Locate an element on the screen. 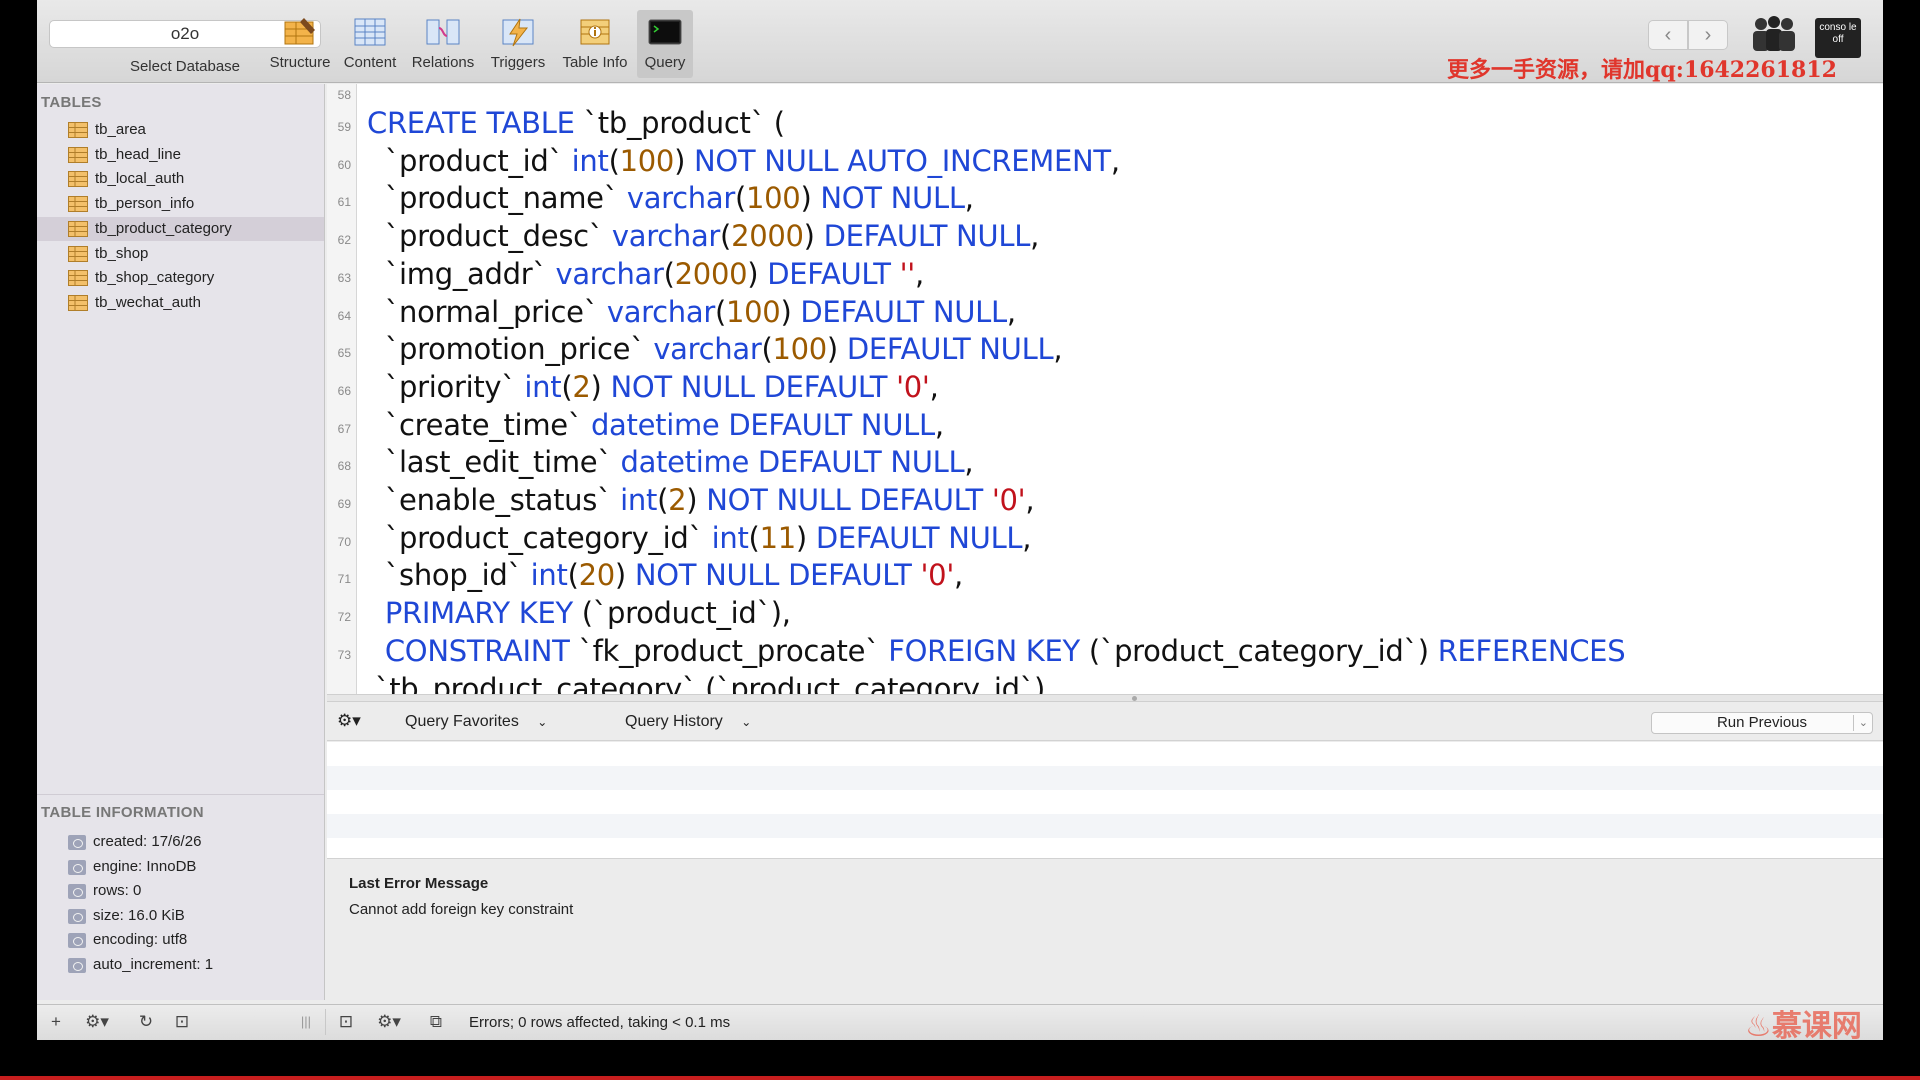 Image resolution: width=1920 pixels, height=1080 pixels. table-info-text: size: 16.0 KiB is located at coordinates (139, 915).